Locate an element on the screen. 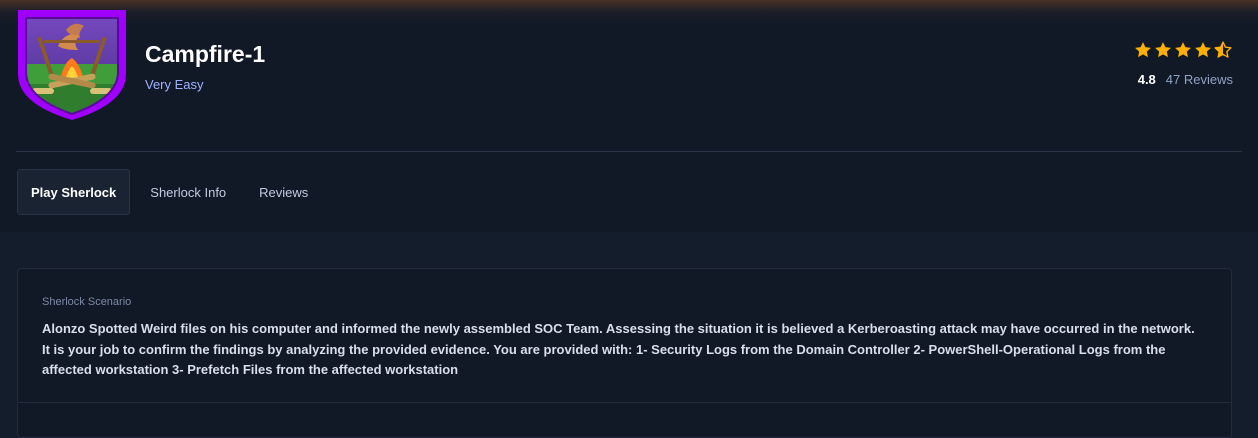 The image size is (1258, 438). difficulty-label: Very Easy is located at coordinates (174, 84).